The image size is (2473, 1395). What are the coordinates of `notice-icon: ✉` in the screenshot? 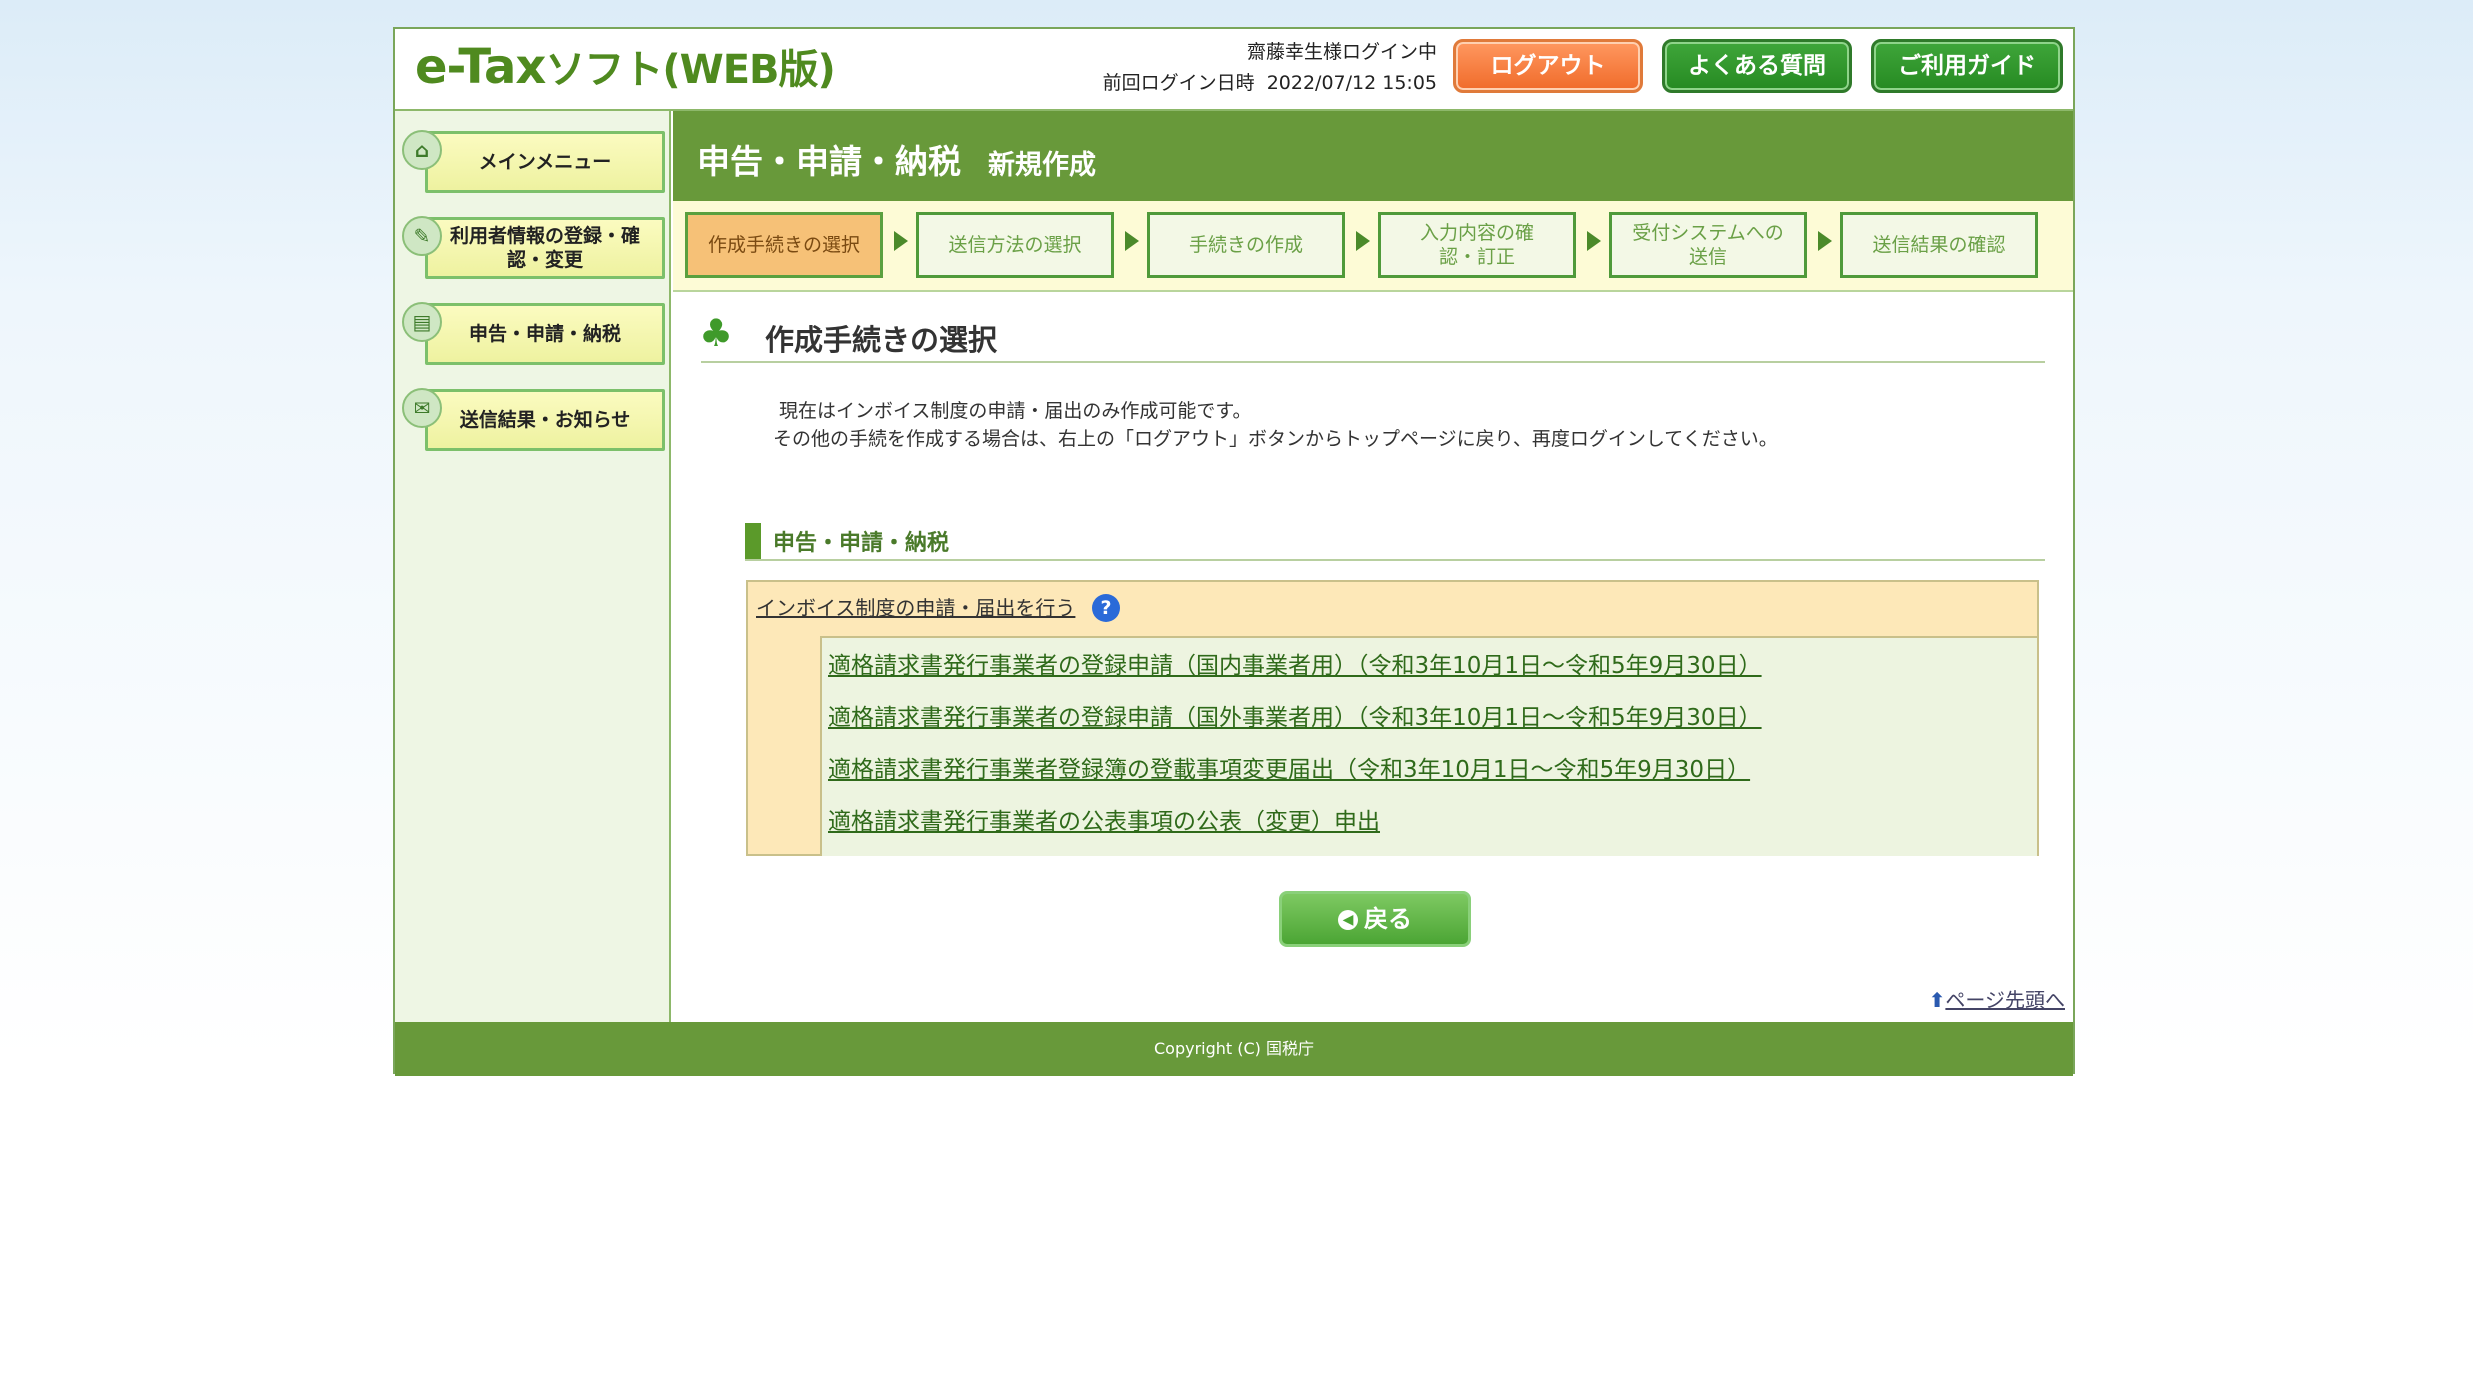 It's located at (422, 408).